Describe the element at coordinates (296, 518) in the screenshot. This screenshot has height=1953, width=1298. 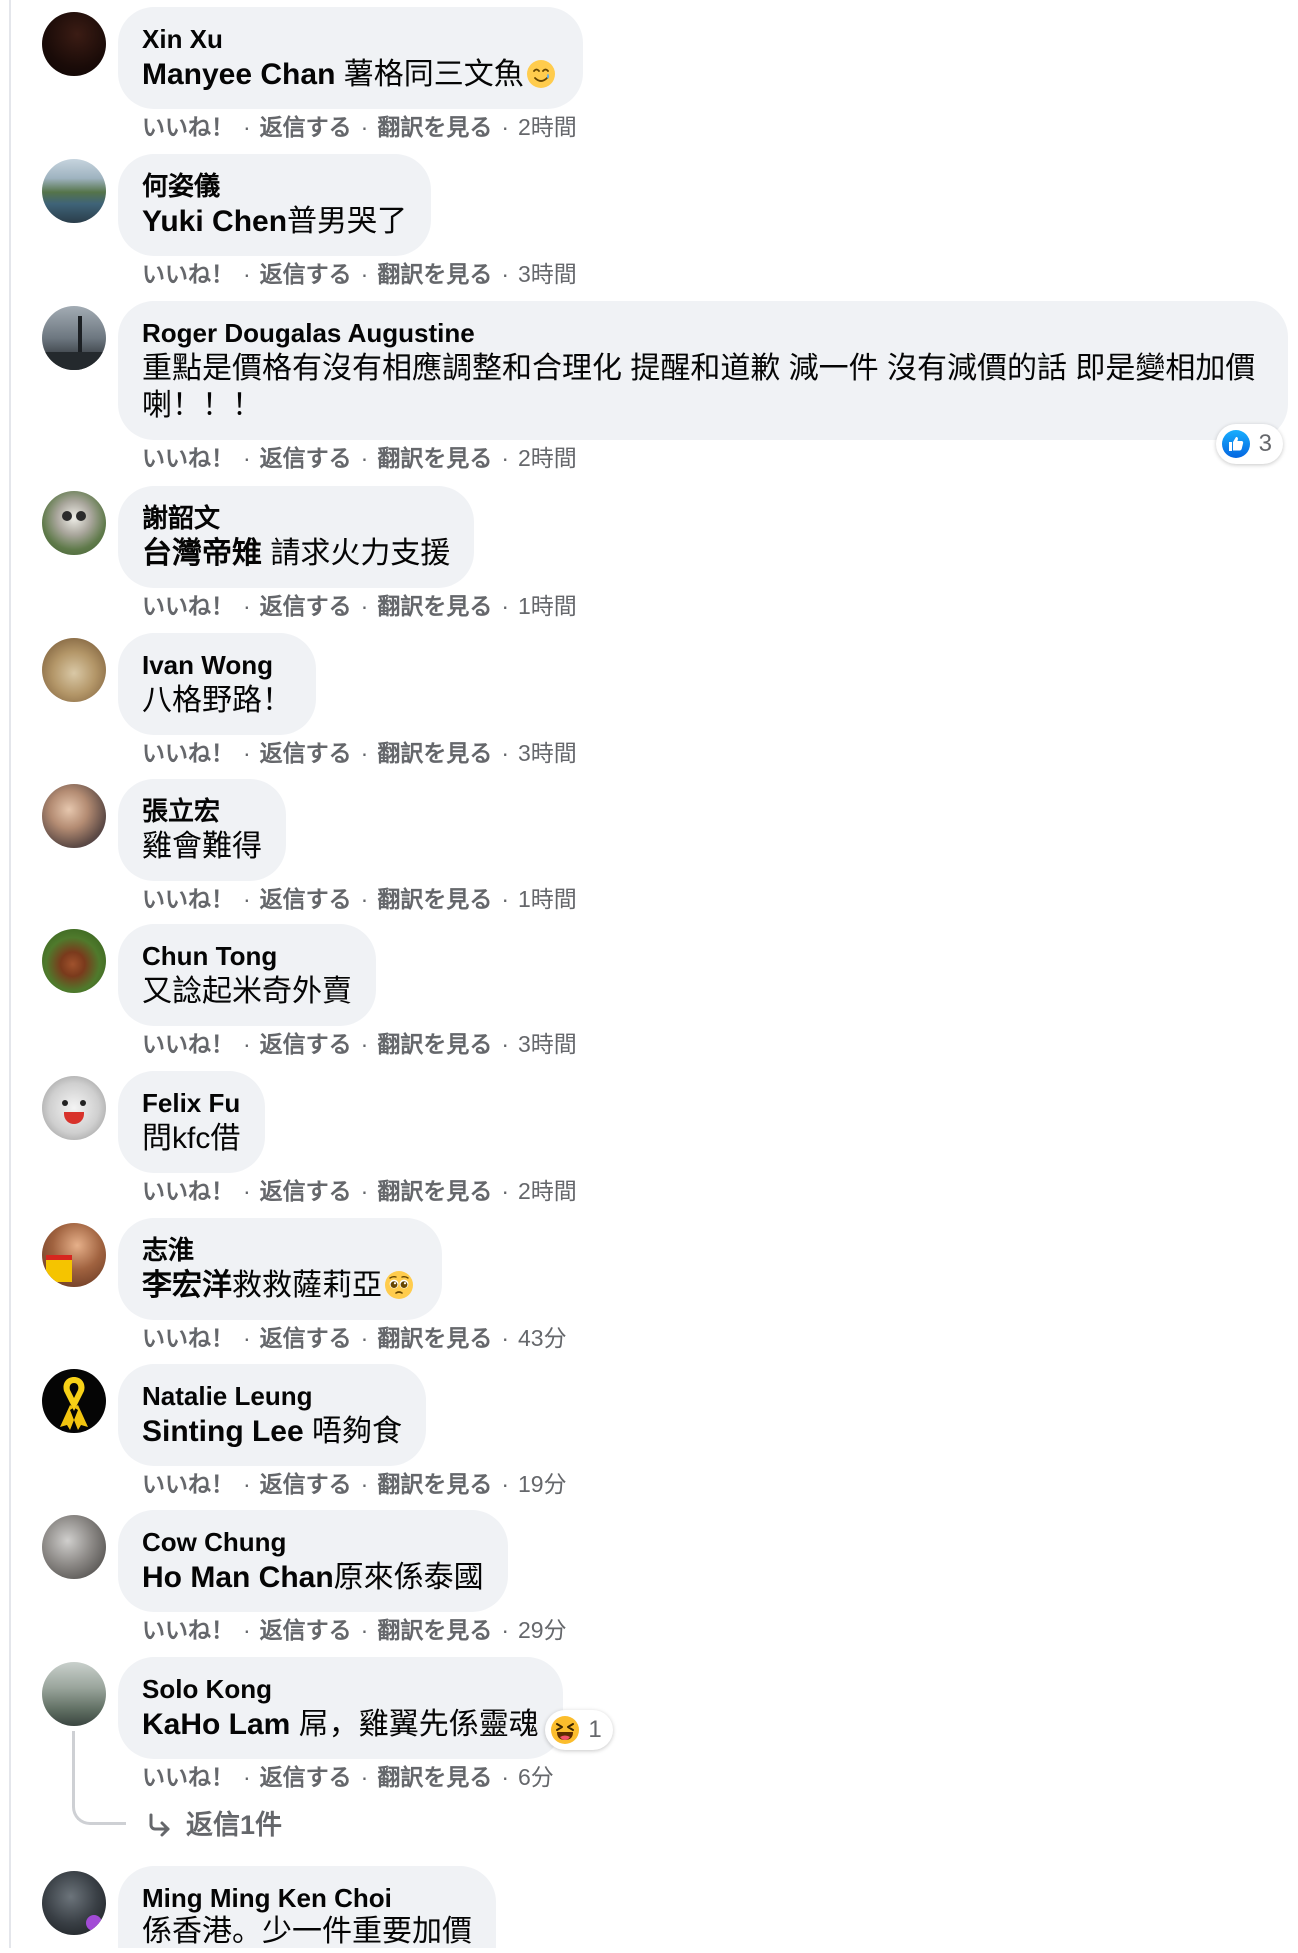
I see `comment-author: 謝韶文` at that location.